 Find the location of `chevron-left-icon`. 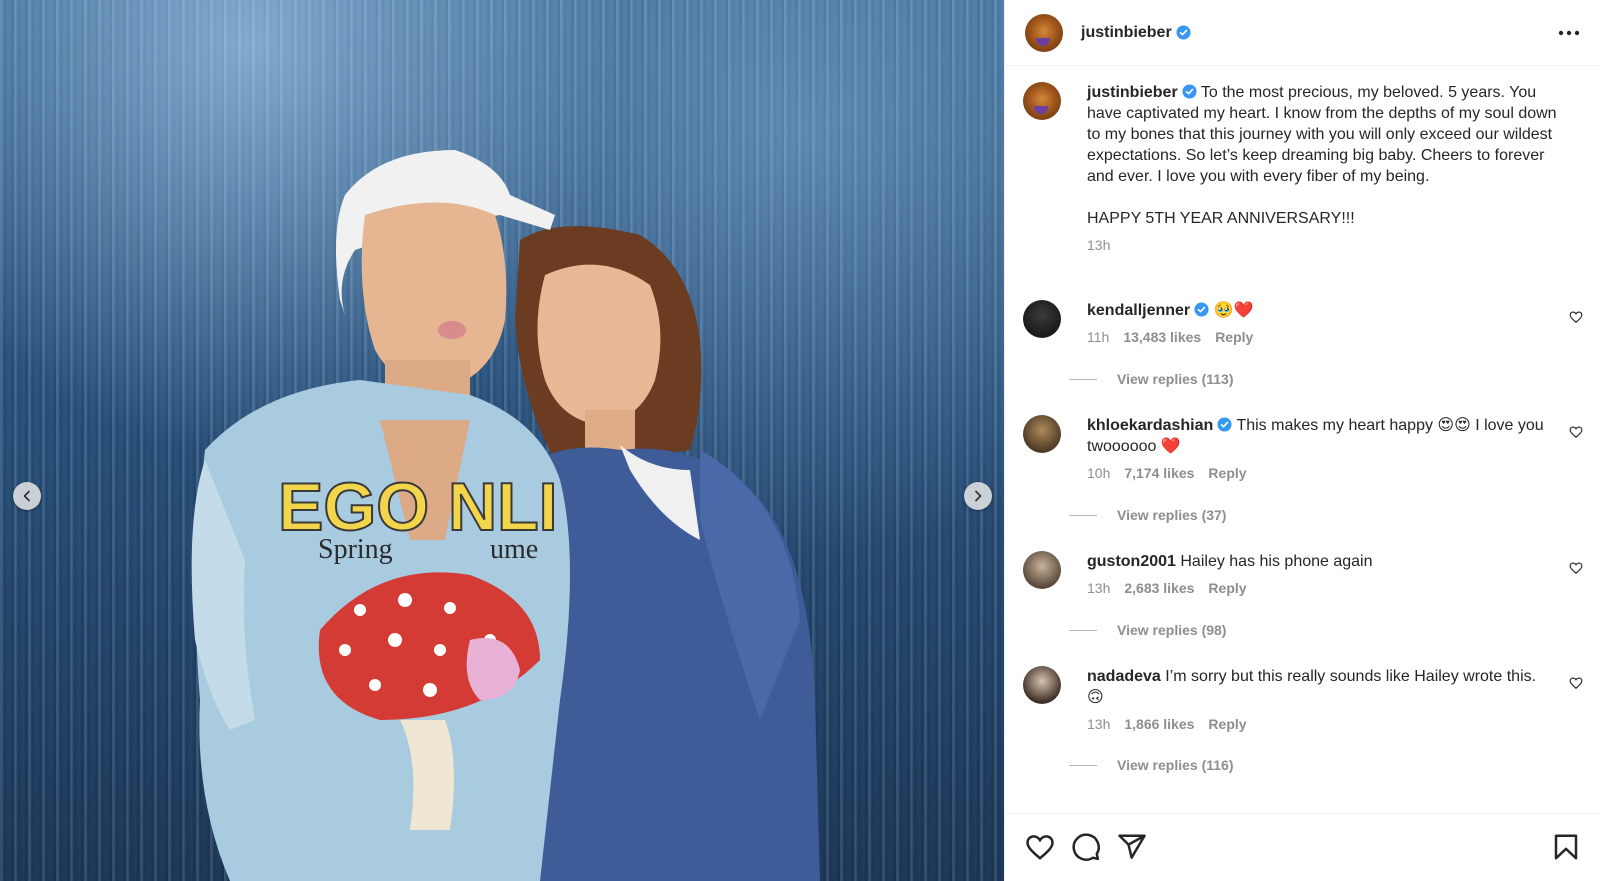

chevron-left-icon is located at coordinates (26, 496).